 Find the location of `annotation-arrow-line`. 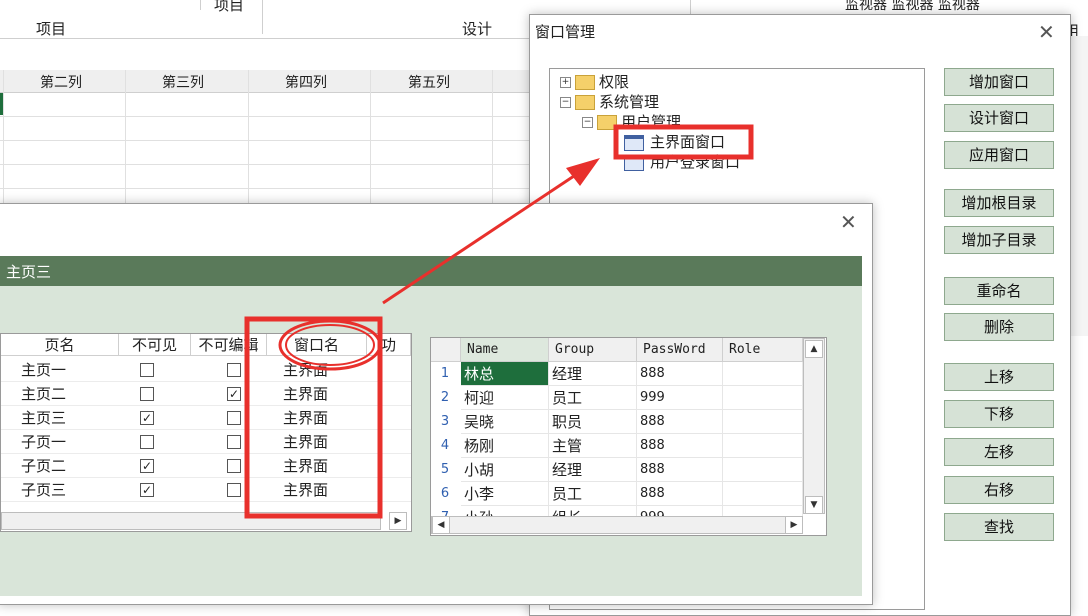

annotation-arrow-line is located at coordinates (481, 237).